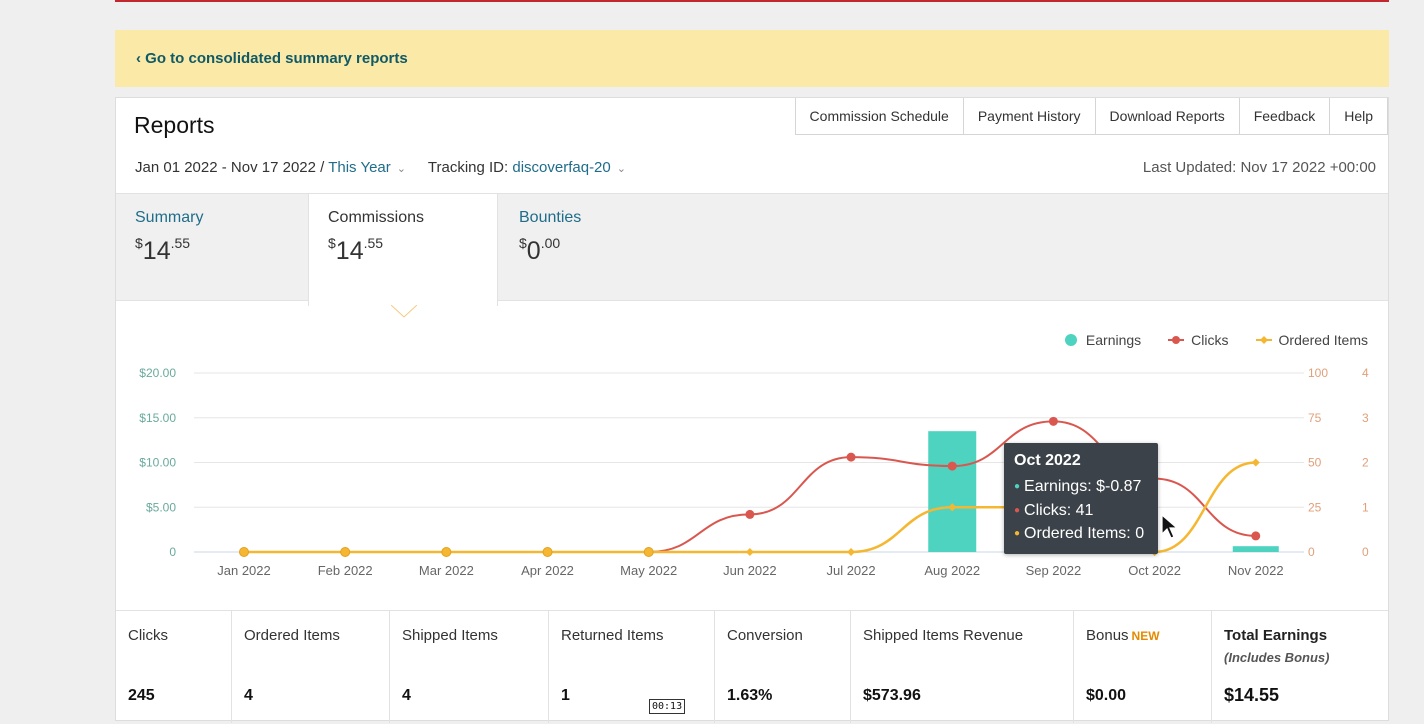 The image size is (1424, 724). What do you see at coordinates (1154, 570) in the screenshot?
I see `x-tick-label: Oct 2022` at bounding box center [1154, 570].